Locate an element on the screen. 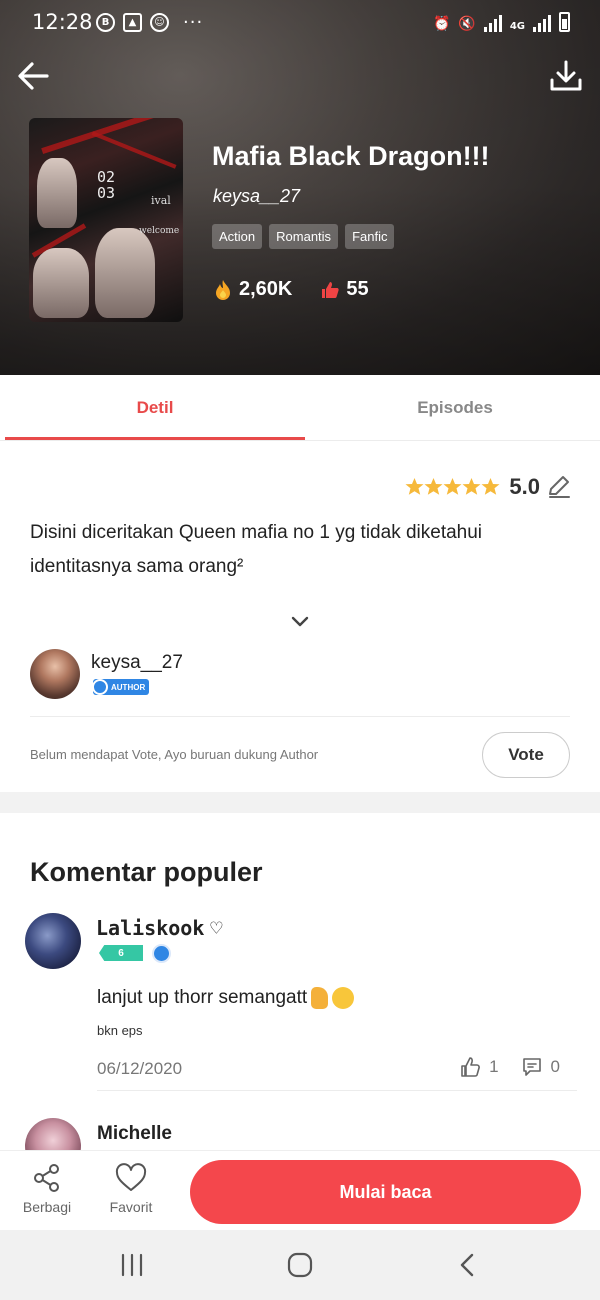 This screenshot has height=1300, width=600. mute-icon: 🔇 is located at coordinates (467, 24).